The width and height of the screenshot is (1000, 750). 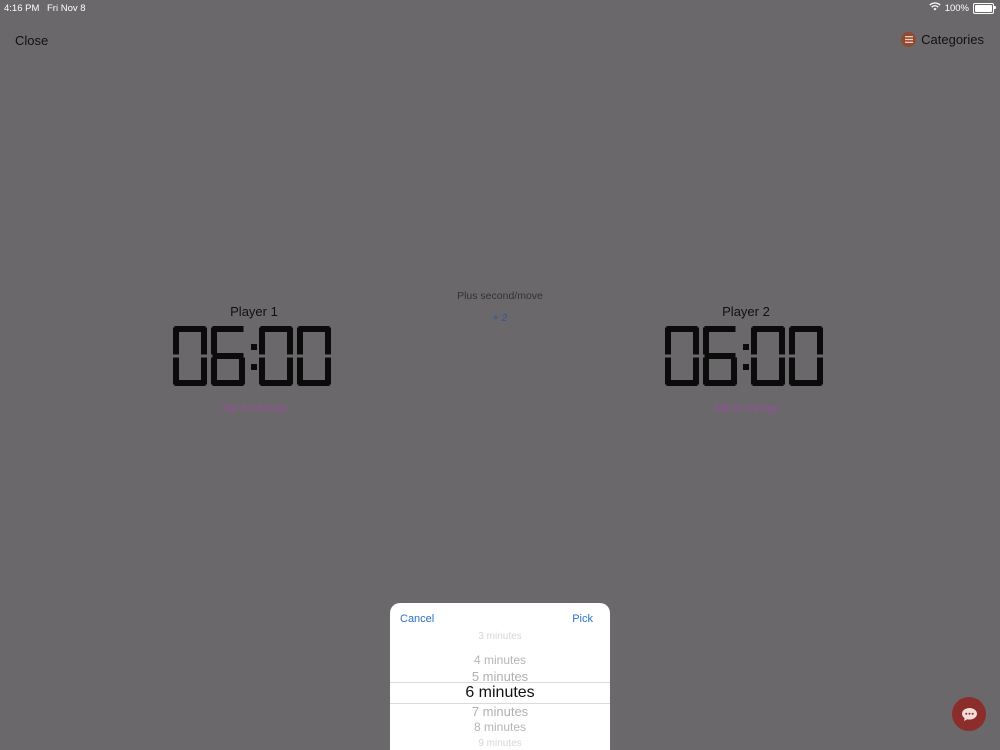 I want to click on close-button: Close, so click(x=31, y=40).